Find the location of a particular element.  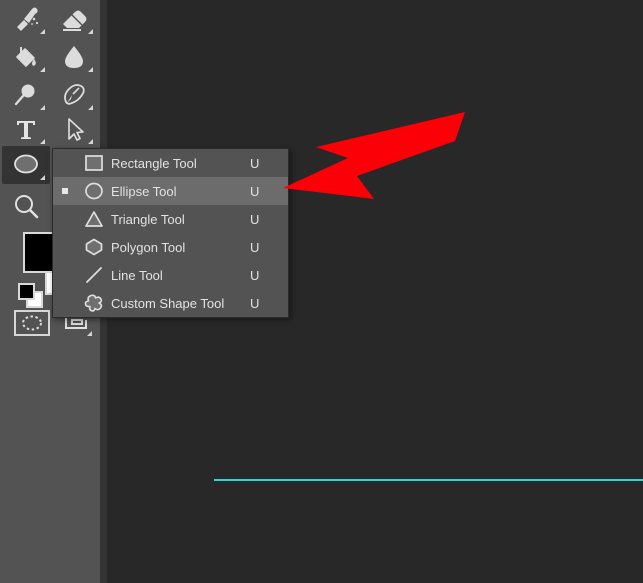

default-colors-fg-icon is located at coordinates (26, 291).